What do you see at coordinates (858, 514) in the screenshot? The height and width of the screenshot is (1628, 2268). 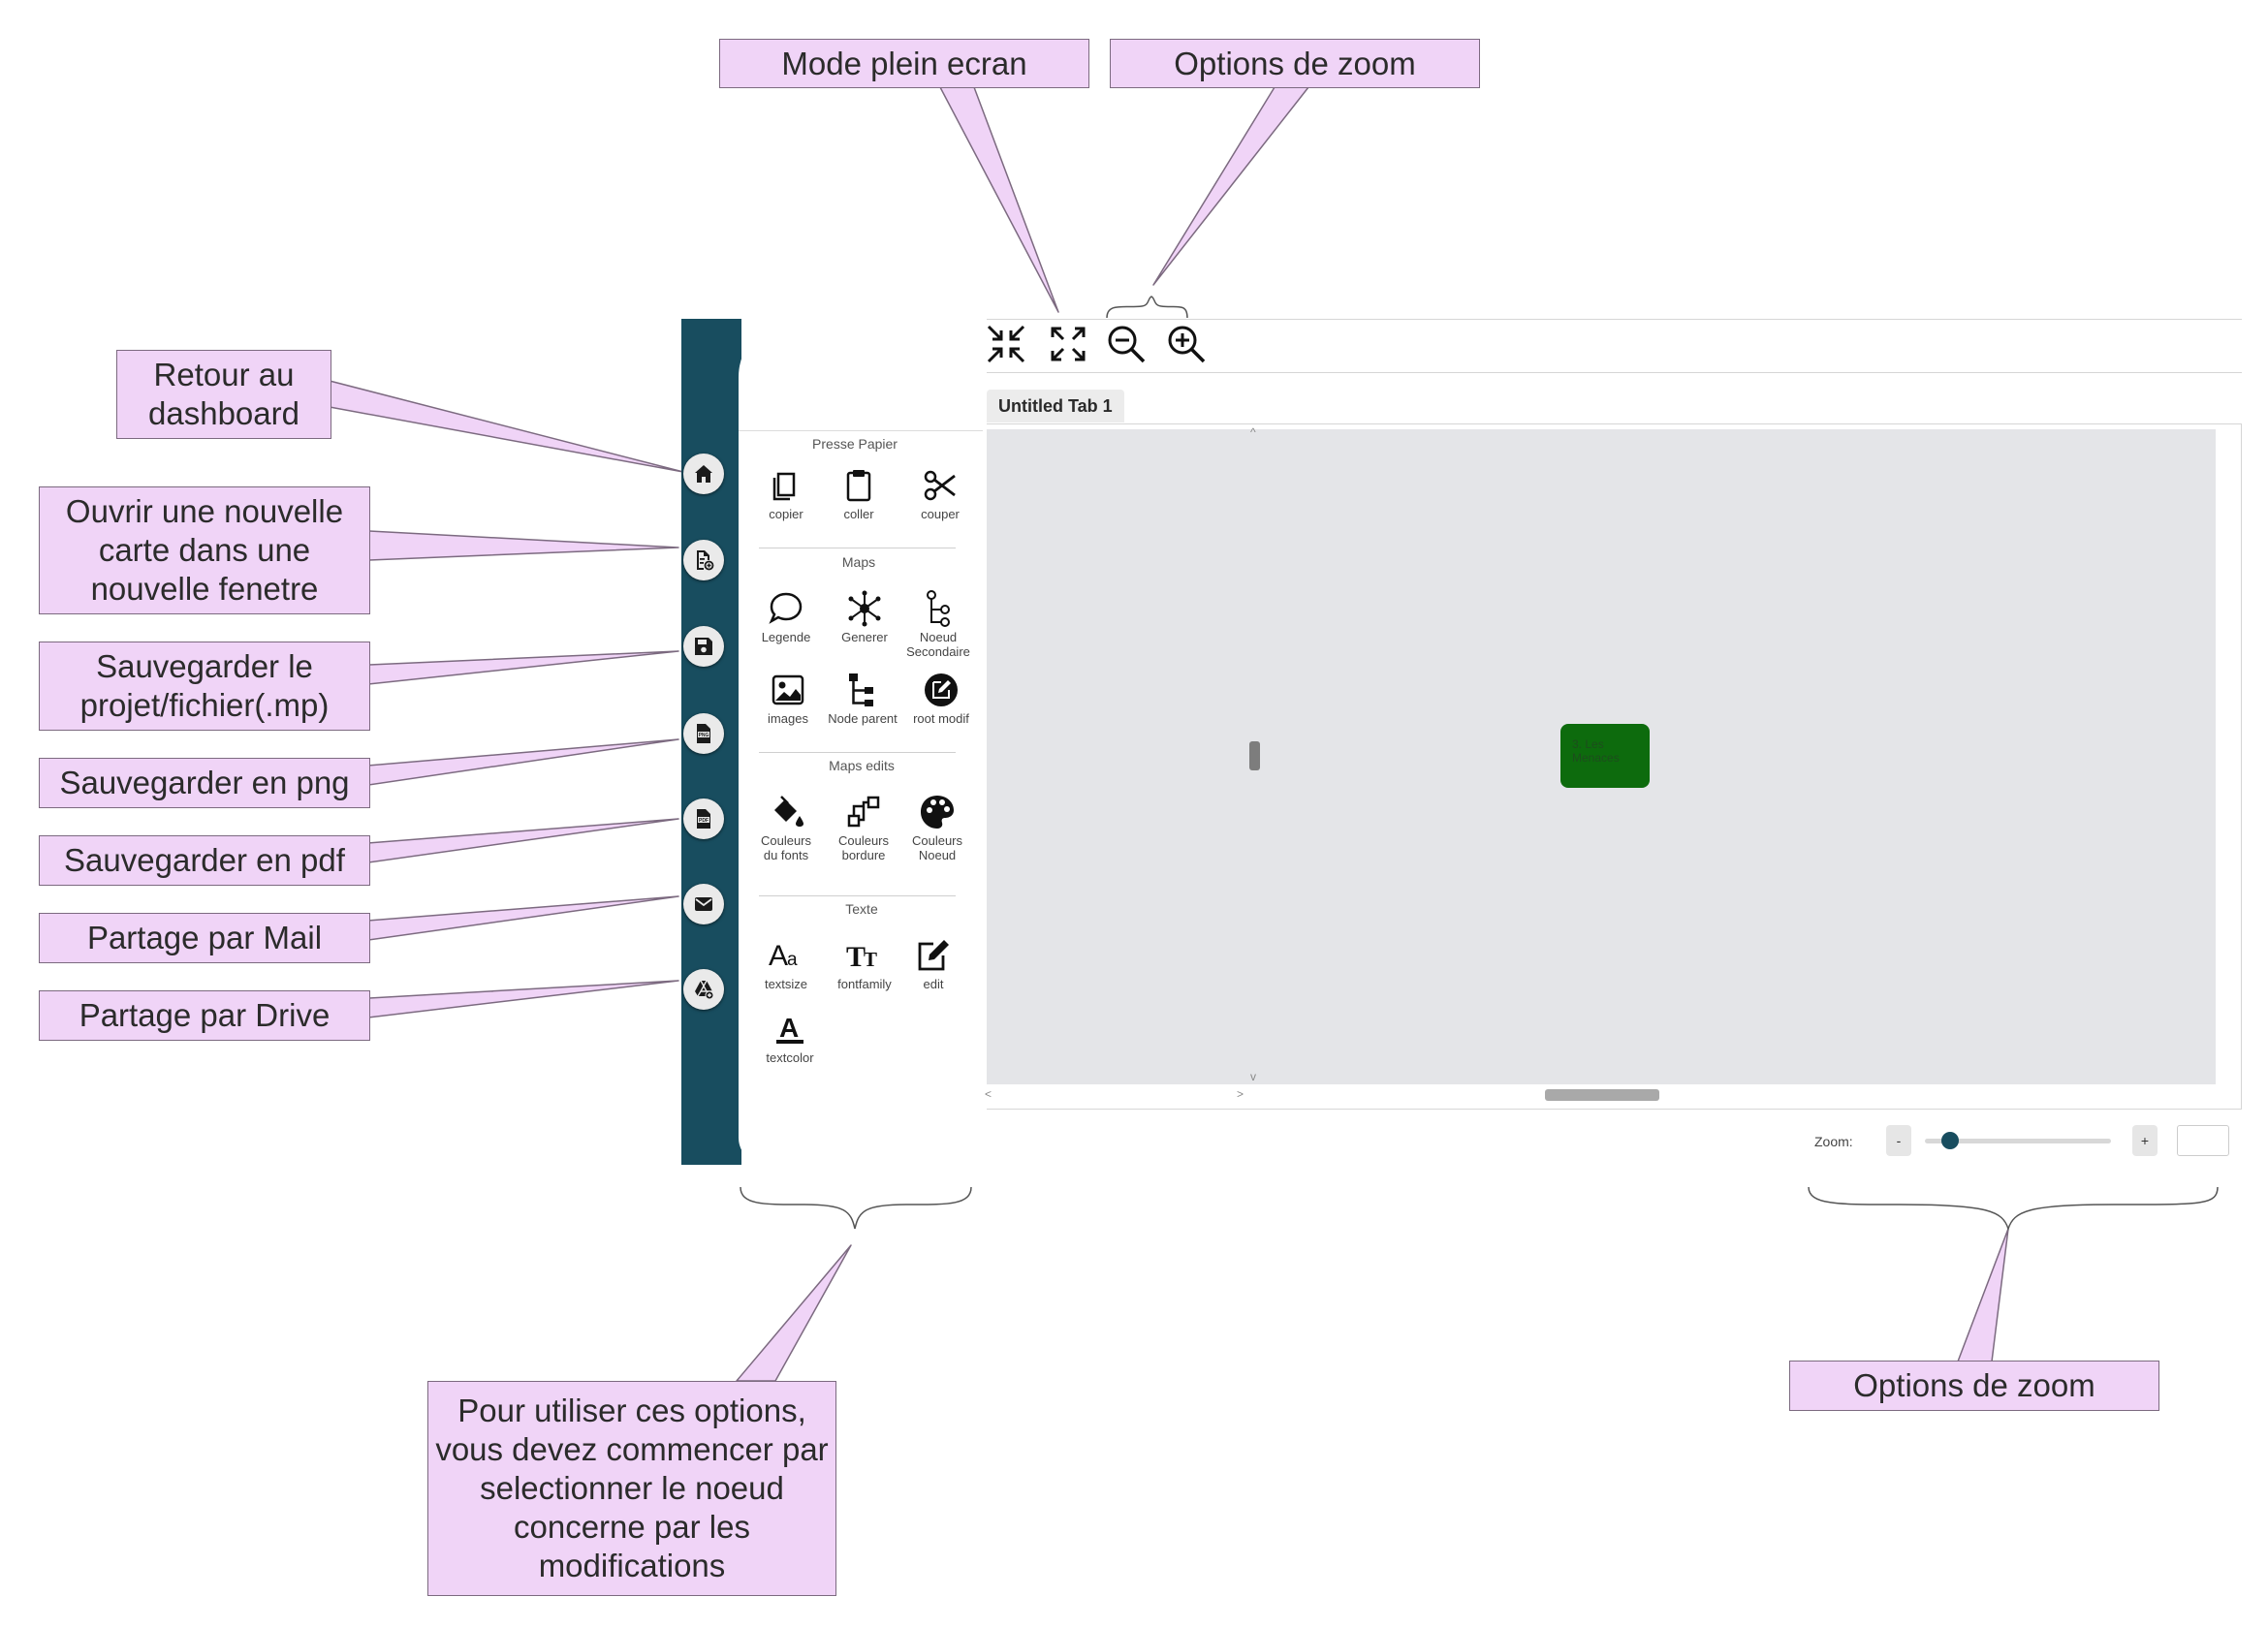 I see `tool-label: coller` at bounding box center [858, 514].